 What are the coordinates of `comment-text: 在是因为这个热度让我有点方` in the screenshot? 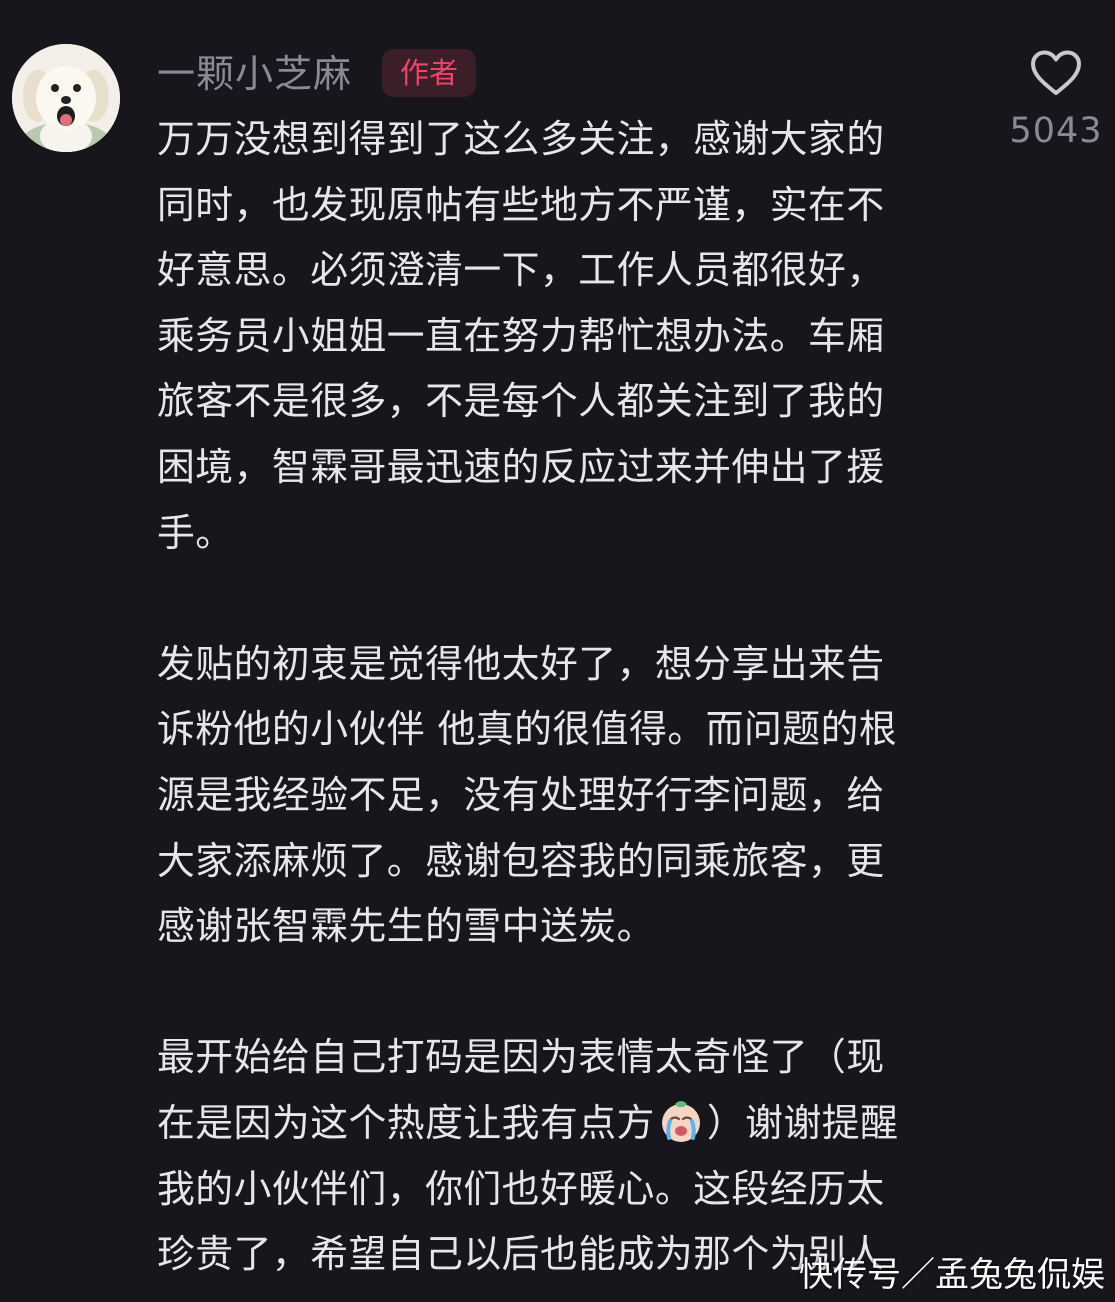 It's located at (406, 1122).